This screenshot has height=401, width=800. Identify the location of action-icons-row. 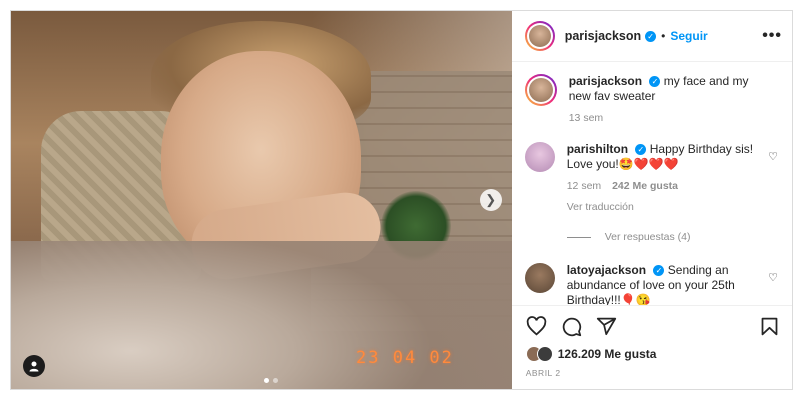
(653, 326).